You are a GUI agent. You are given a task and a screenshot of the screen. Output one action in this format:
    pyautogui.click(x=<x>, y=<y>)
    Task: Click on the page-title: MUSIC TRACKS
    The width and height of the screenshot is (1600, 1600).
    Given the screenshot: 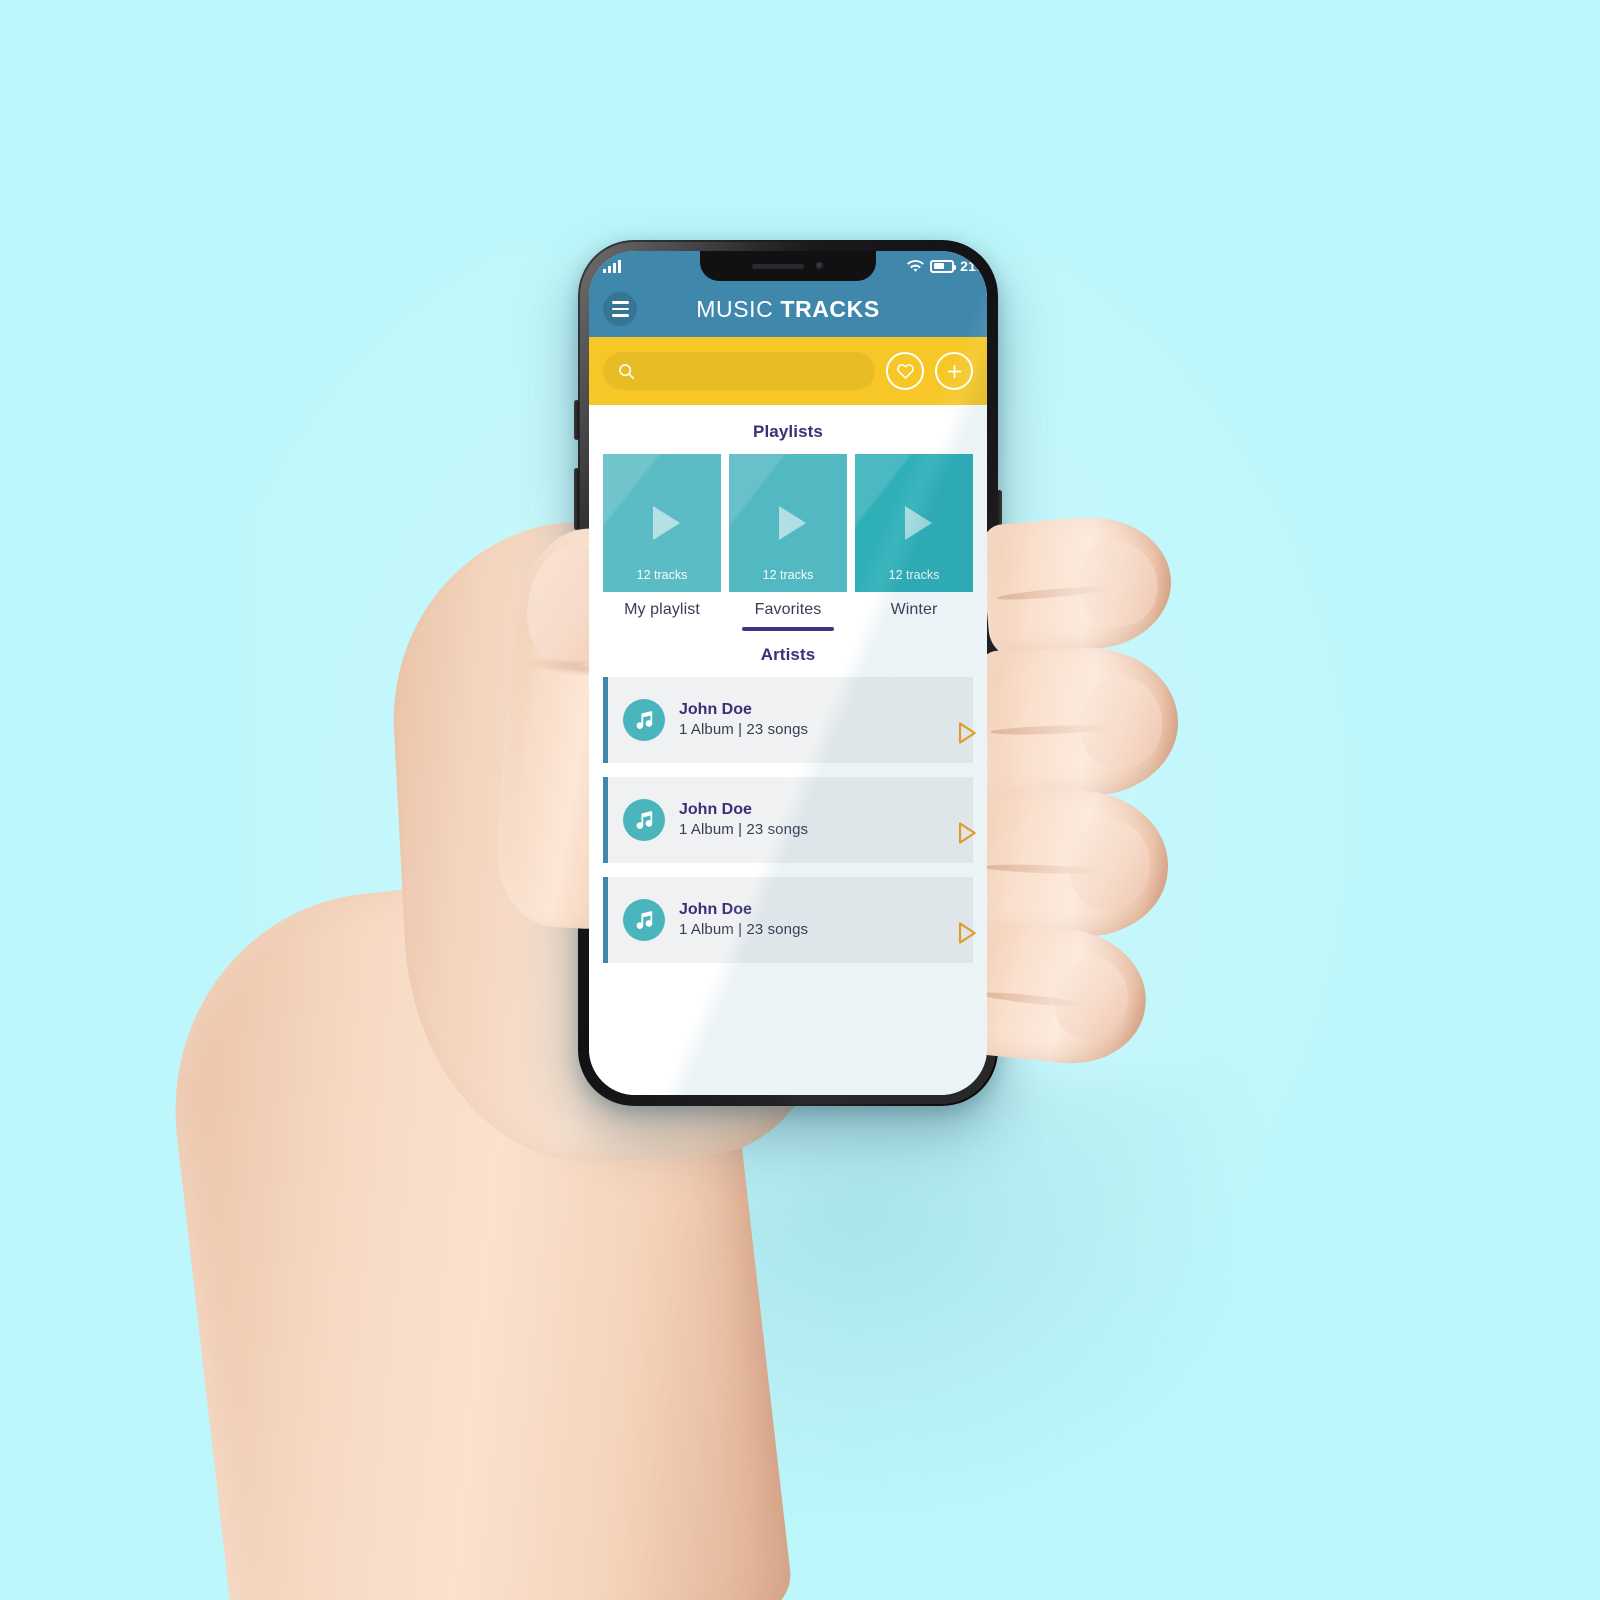 What is the action you would take?
    pyautogui.click(x=788, y=309)
    